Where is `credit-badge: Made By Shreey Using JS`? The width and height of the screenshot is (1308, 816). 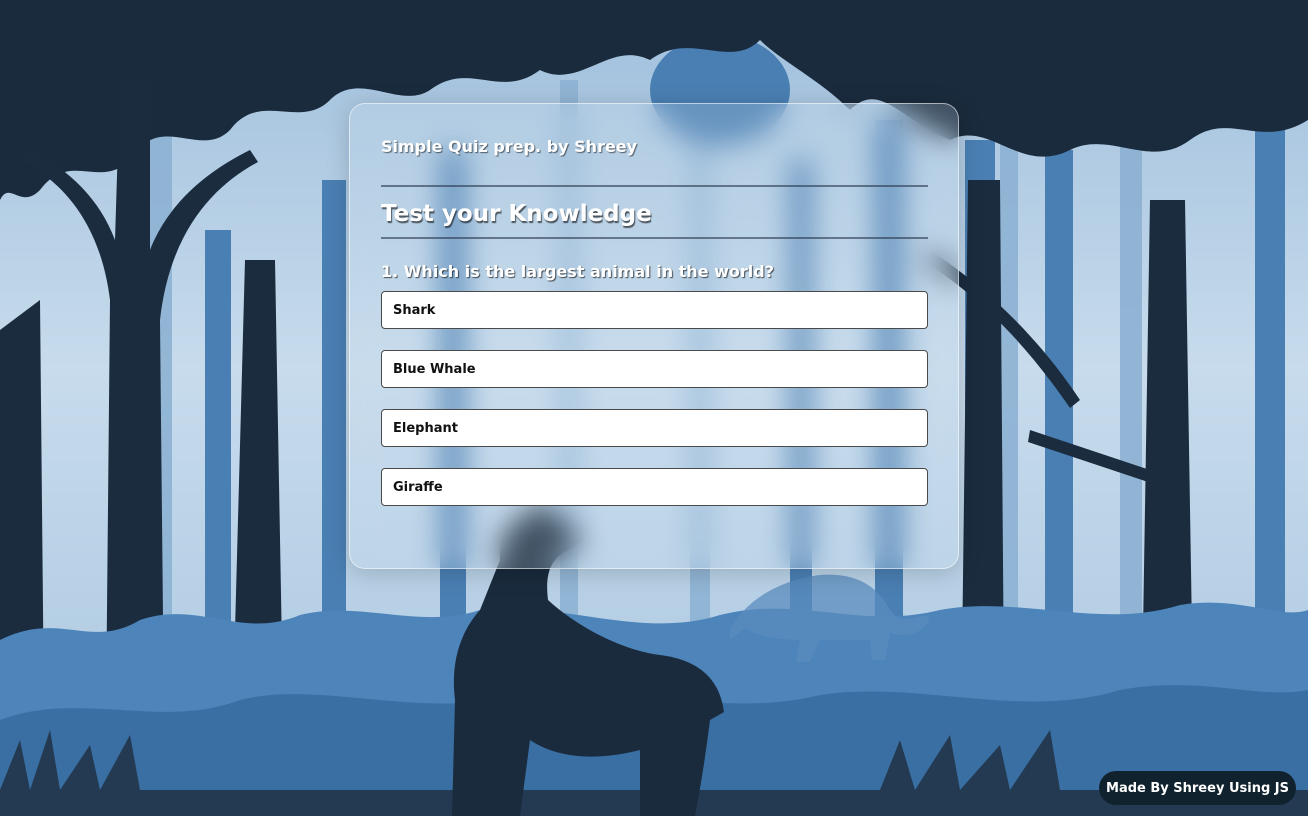 credit-badge: Made By Shreey Using JS is located at coordinates (1197, 788).